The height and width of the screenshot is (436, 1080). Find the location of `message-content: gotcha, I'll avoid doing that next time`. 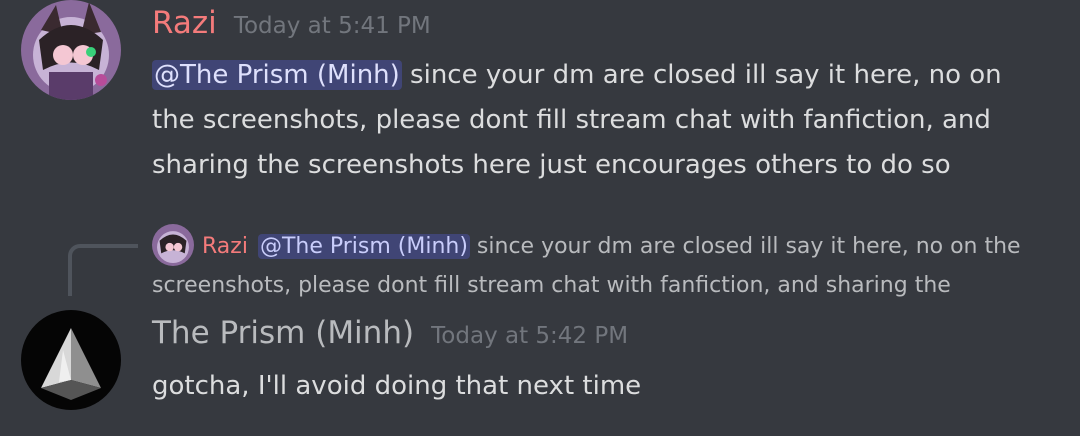

message-content: gotcha, I'll avoid doing that next time is located at coordinates (602, 386).